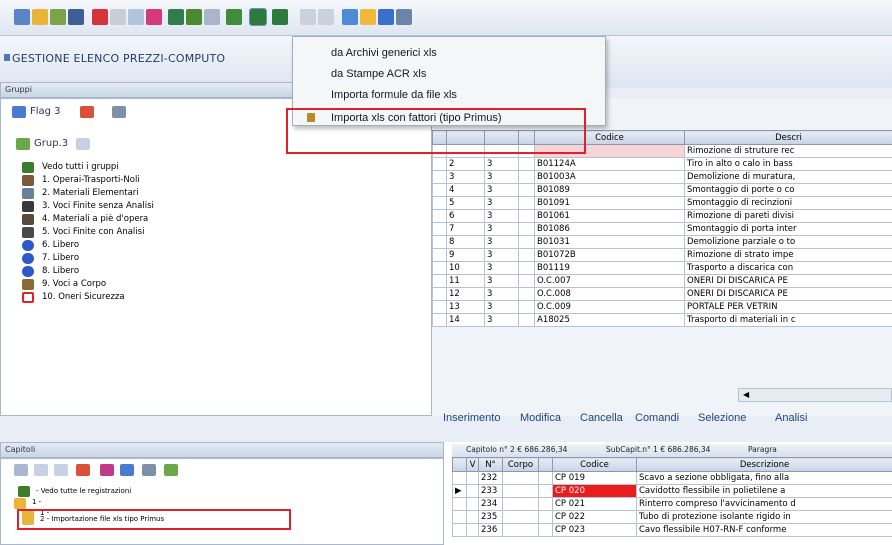 The image size is (892, 545). Describe the element at coordinates (594, 464) in the screenshot. I see `col-codice-bottom: Codice` at that location.